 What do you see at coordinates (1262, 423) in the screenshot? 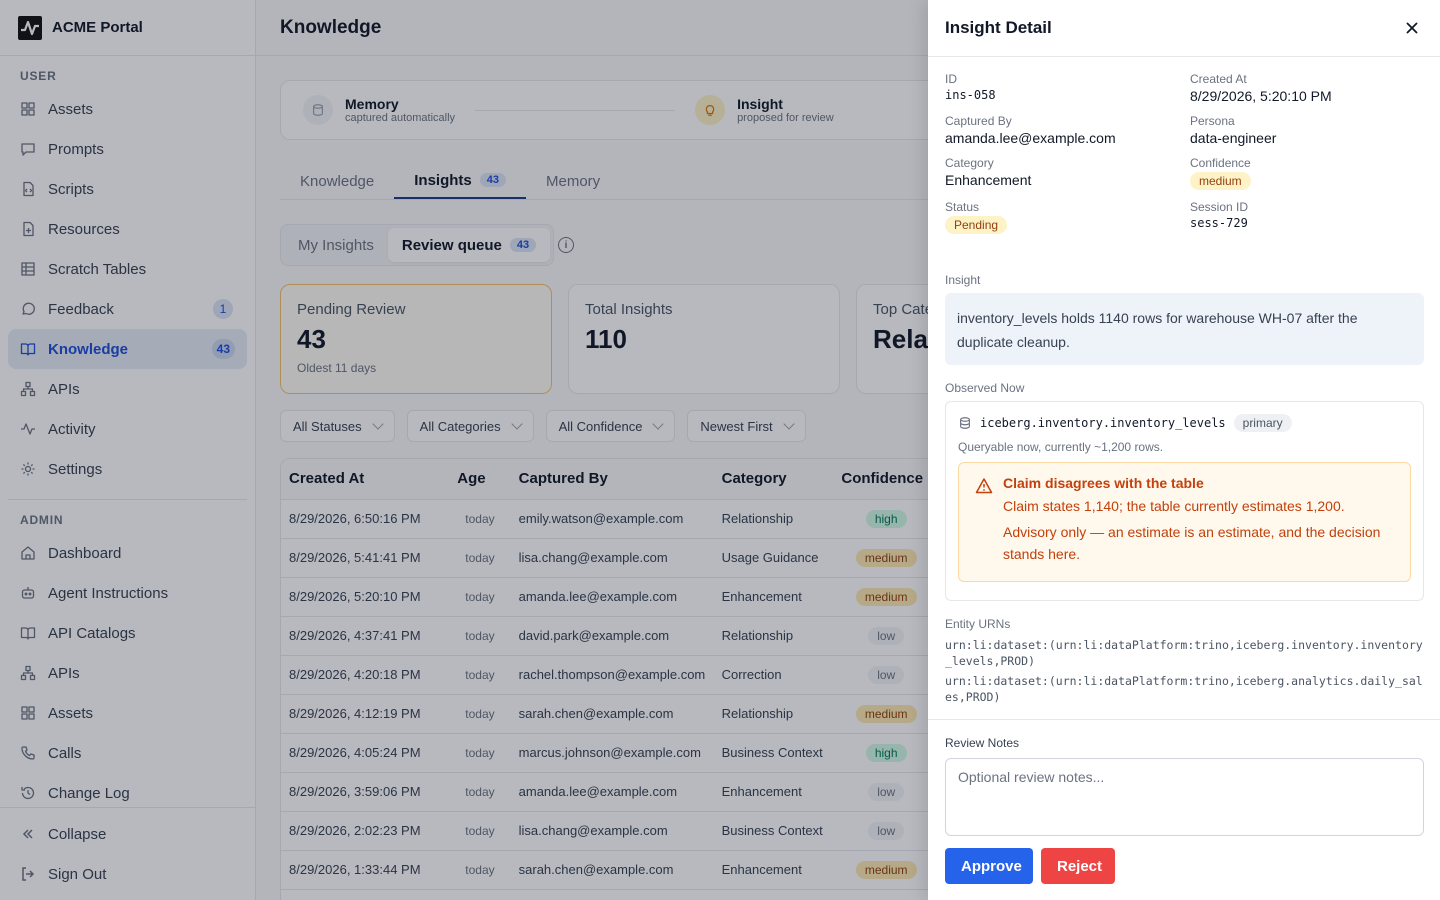
I see `primary-tag: primary` at bounding box center [1262, 423].